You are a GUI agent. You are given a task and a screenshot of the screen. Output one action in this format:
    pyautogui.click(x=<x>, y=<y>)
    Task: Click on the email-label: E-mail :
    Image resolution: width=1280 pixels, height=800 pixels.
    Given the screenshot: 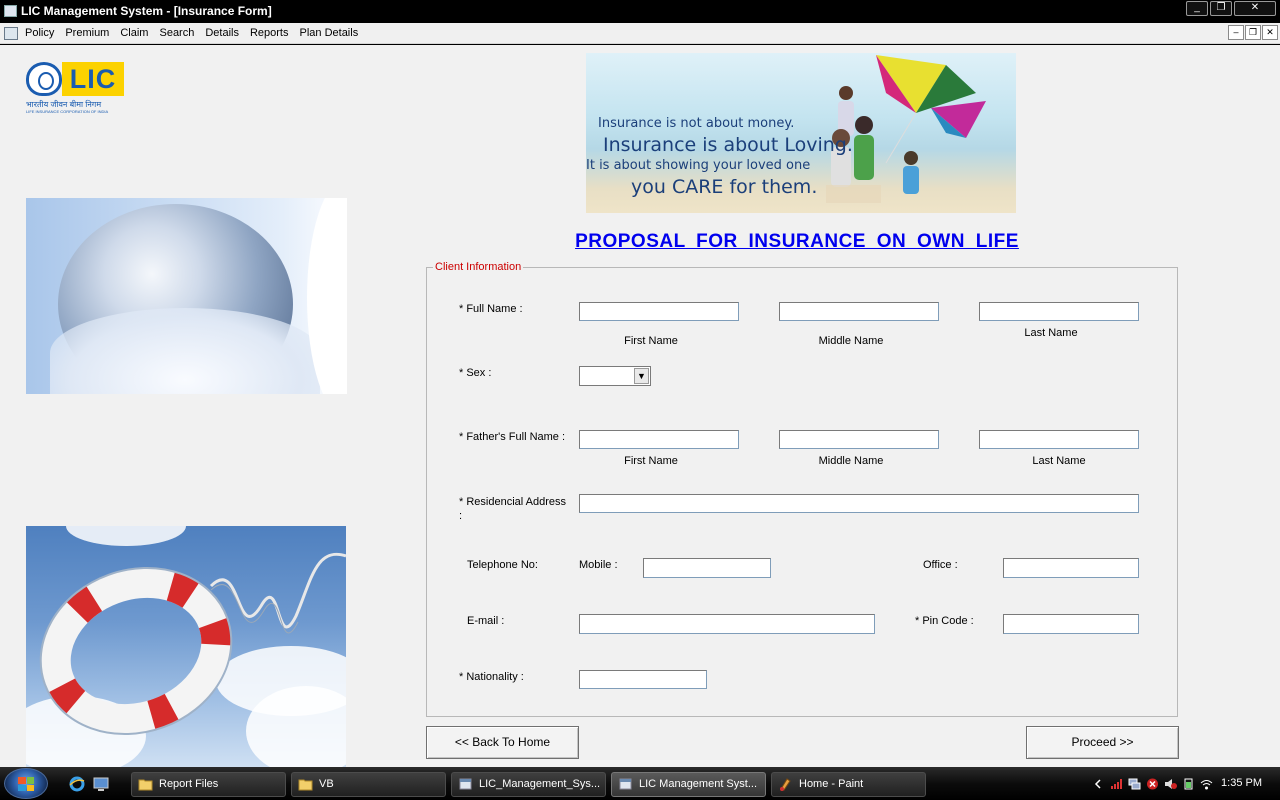 What is the action you would take?
    pyautogui.click(x=486, y=621)
    